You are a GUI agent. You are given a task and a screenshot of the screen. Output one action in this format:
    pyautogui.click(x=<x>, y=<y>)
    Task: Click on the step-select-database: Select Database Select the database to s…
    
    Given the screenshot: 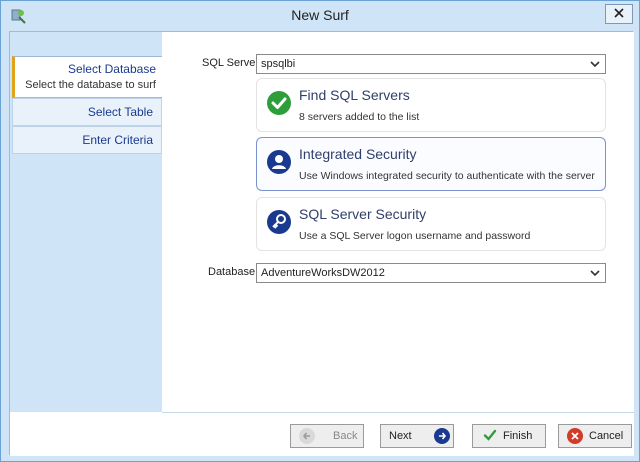 What is the action you would take?
    pyautogui.click(x=88, y=77)
    